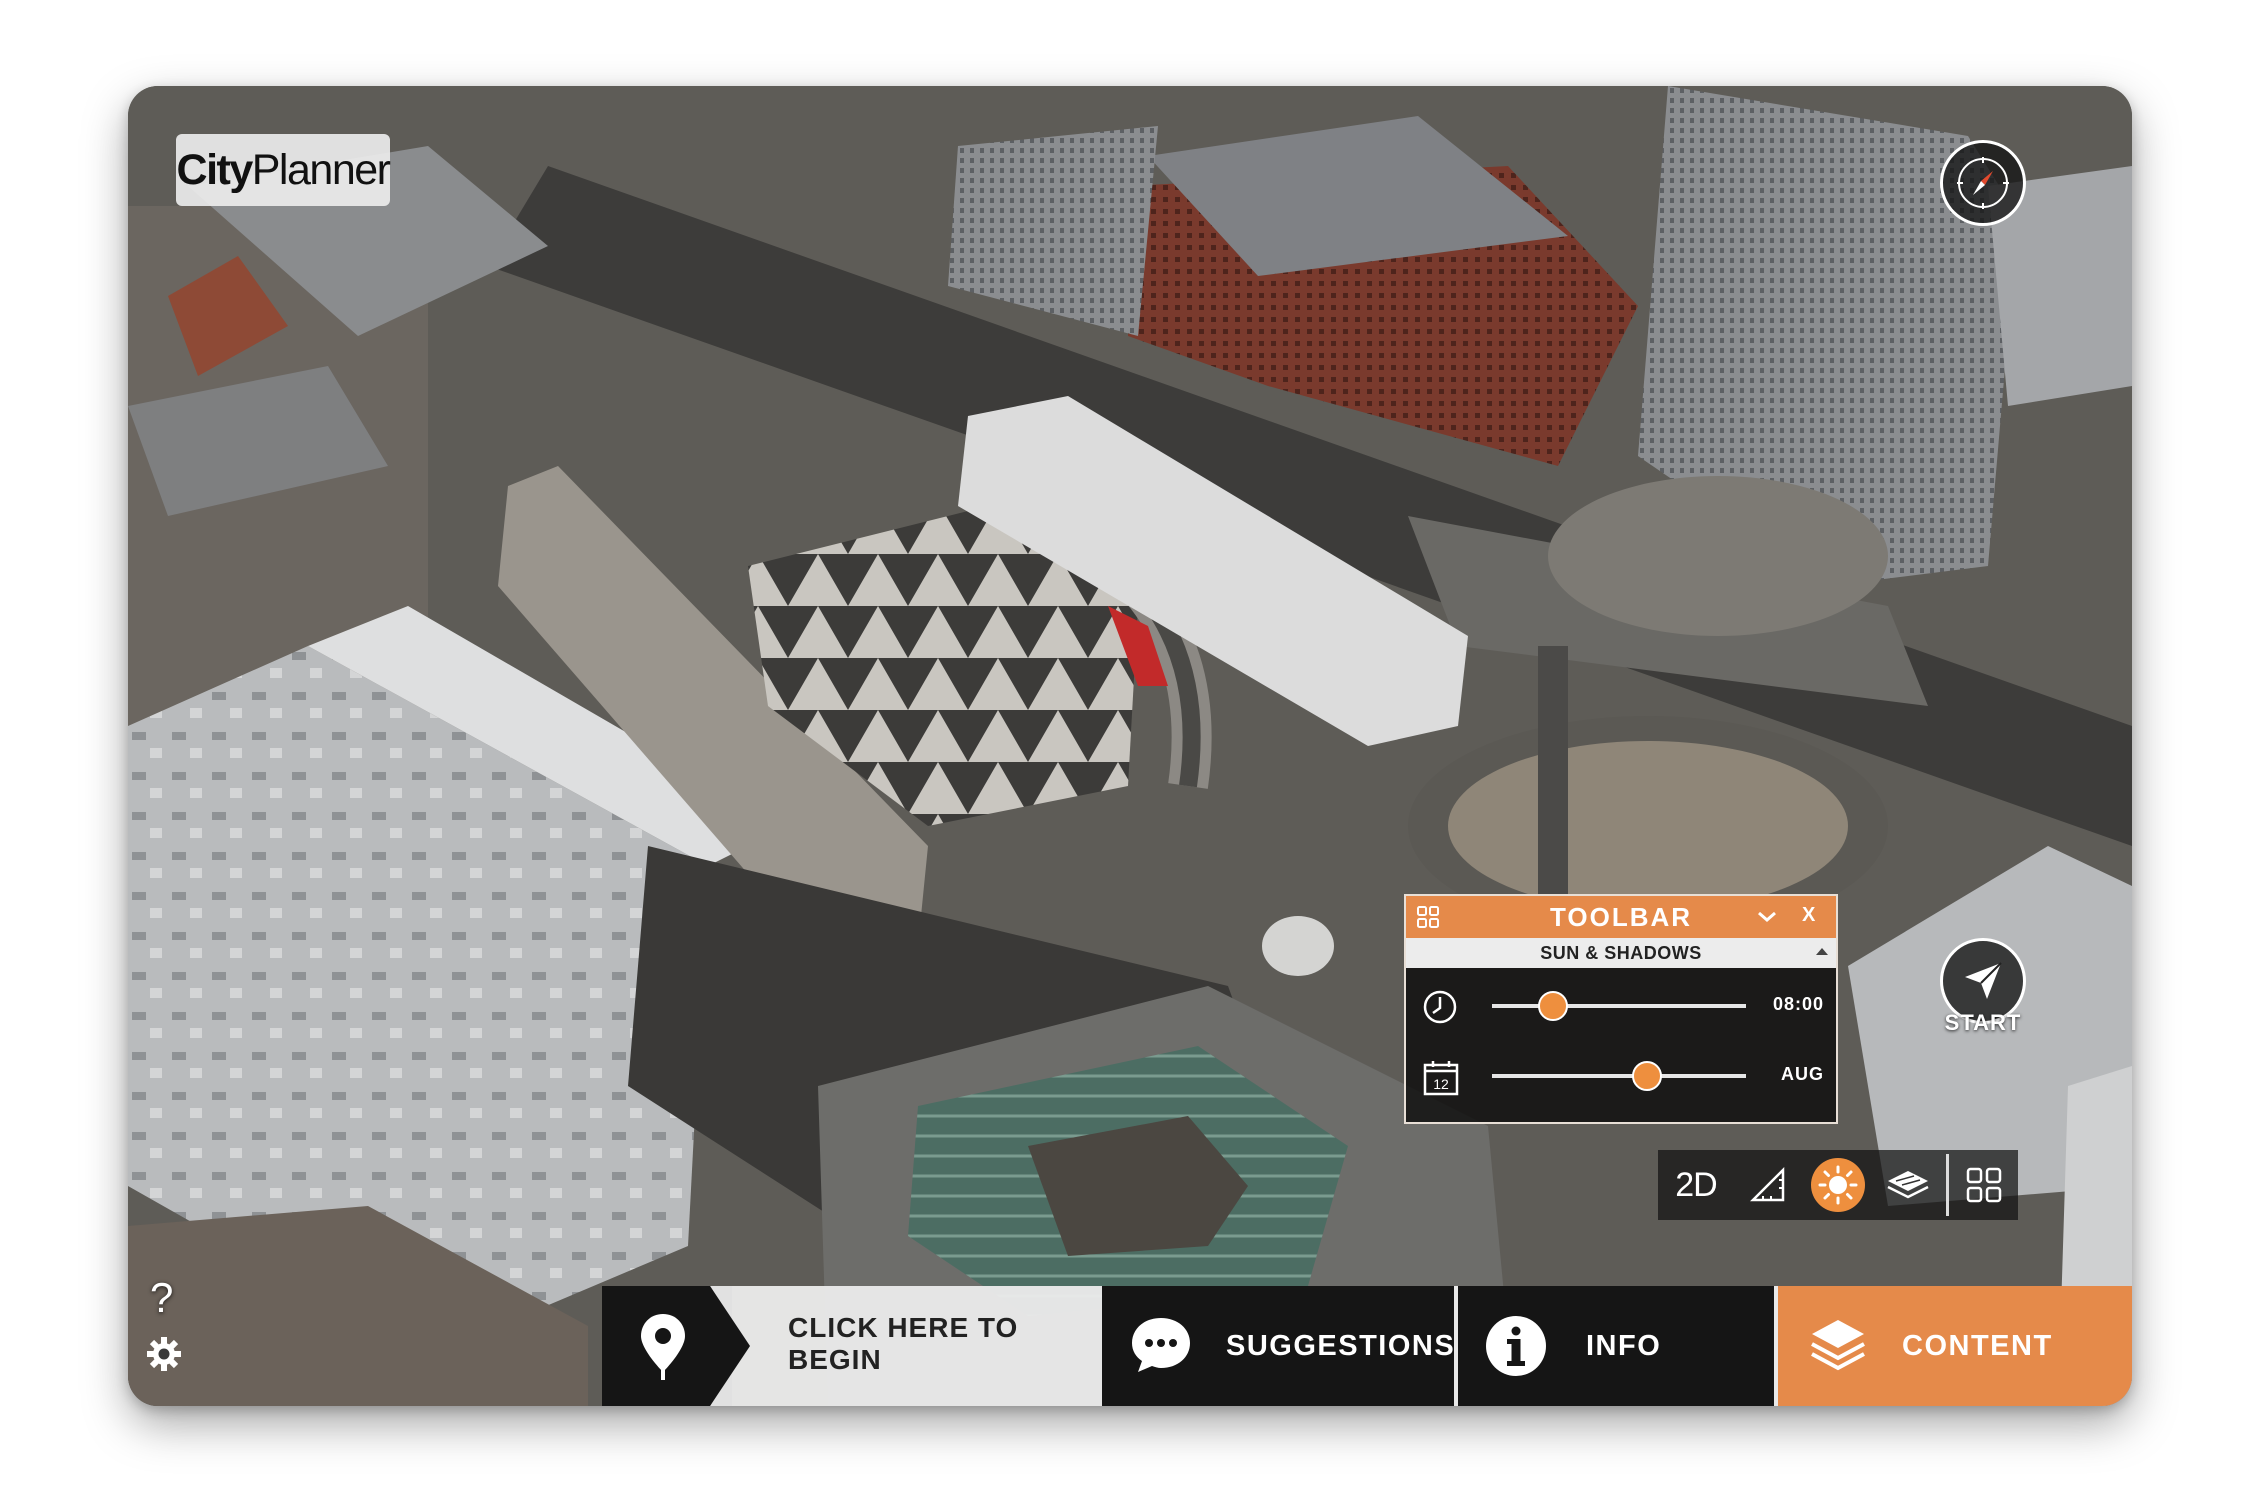 The width and height of the screenshot is (2250, 1485). I want to click on logo-bold-text: City, so click(215, 169).